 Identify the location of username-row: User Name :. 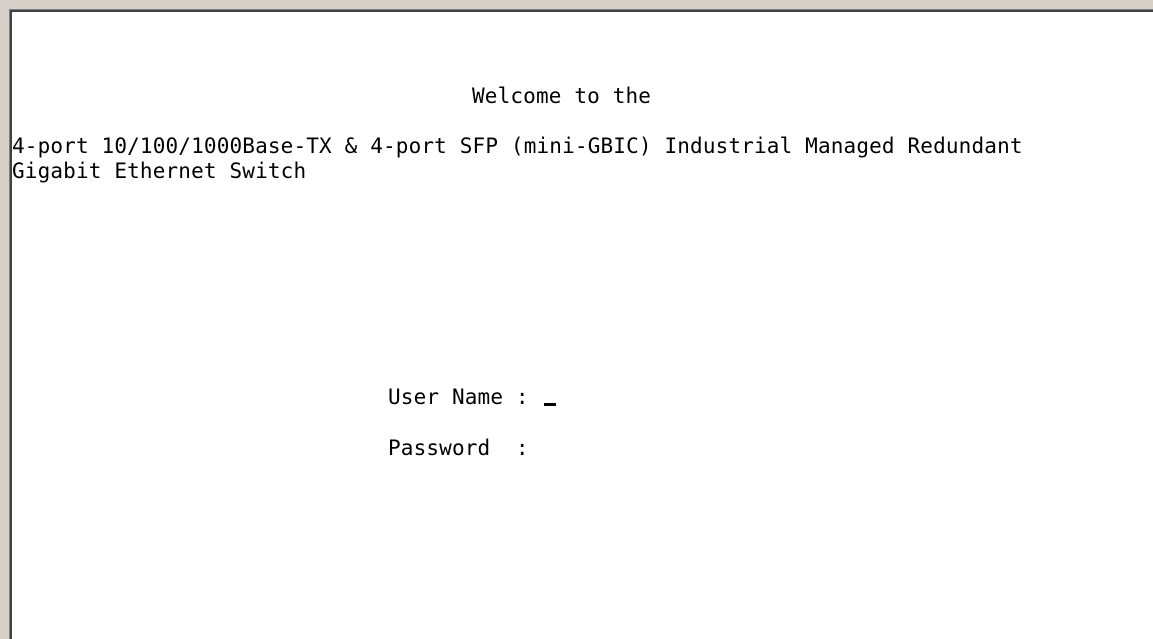
(472, 397).